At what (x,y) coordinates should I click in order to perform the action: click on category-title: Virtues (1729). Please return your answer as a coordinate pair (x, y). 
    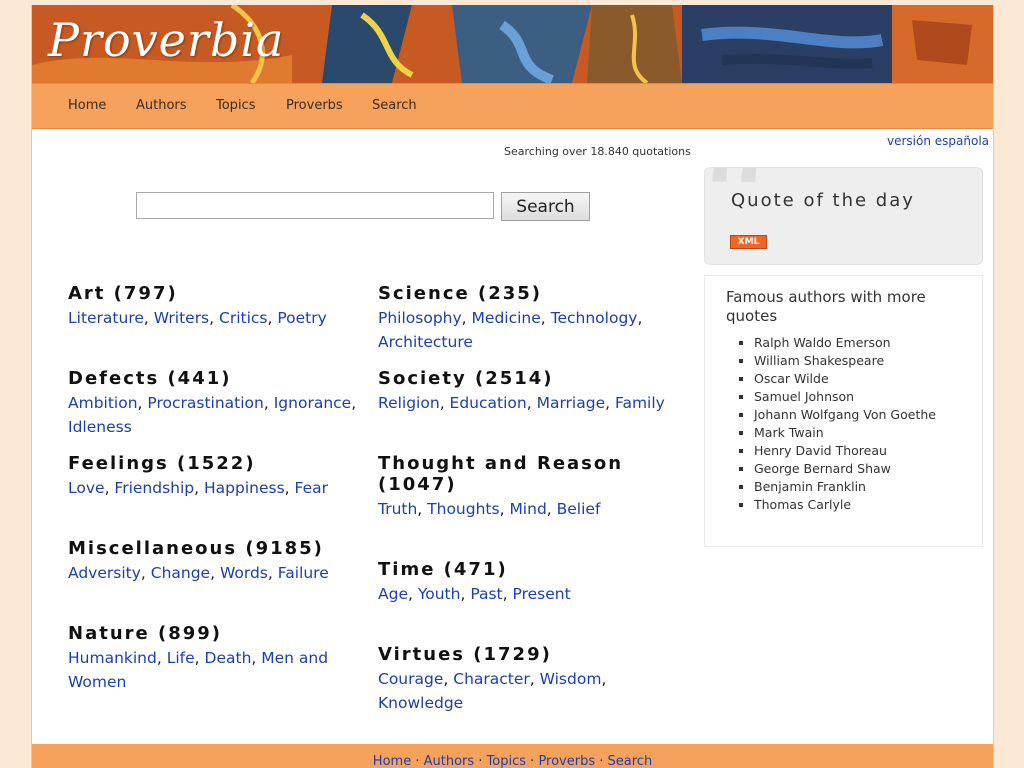
    Looking at the image, I should click on (523, 654).